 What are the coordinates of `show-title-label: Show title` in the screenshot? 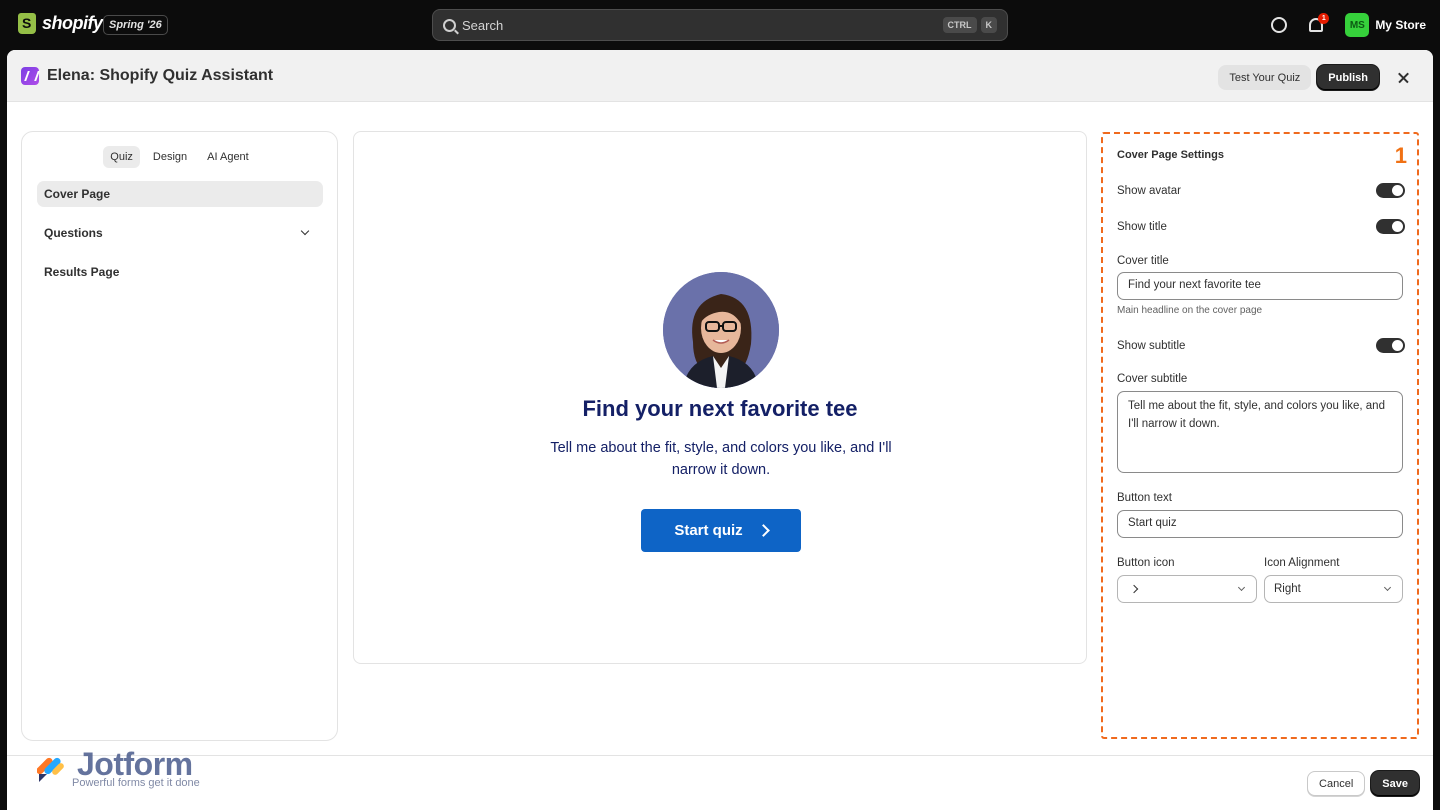 It's located at (1142, 226).